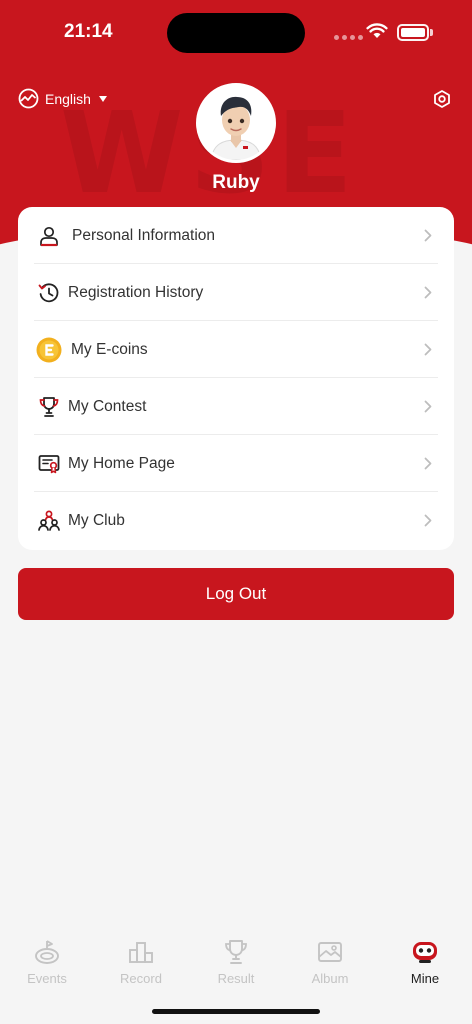 This screenshot has width=472, height=1024. I want to click on status-time: 21:14, so click(88, 31).